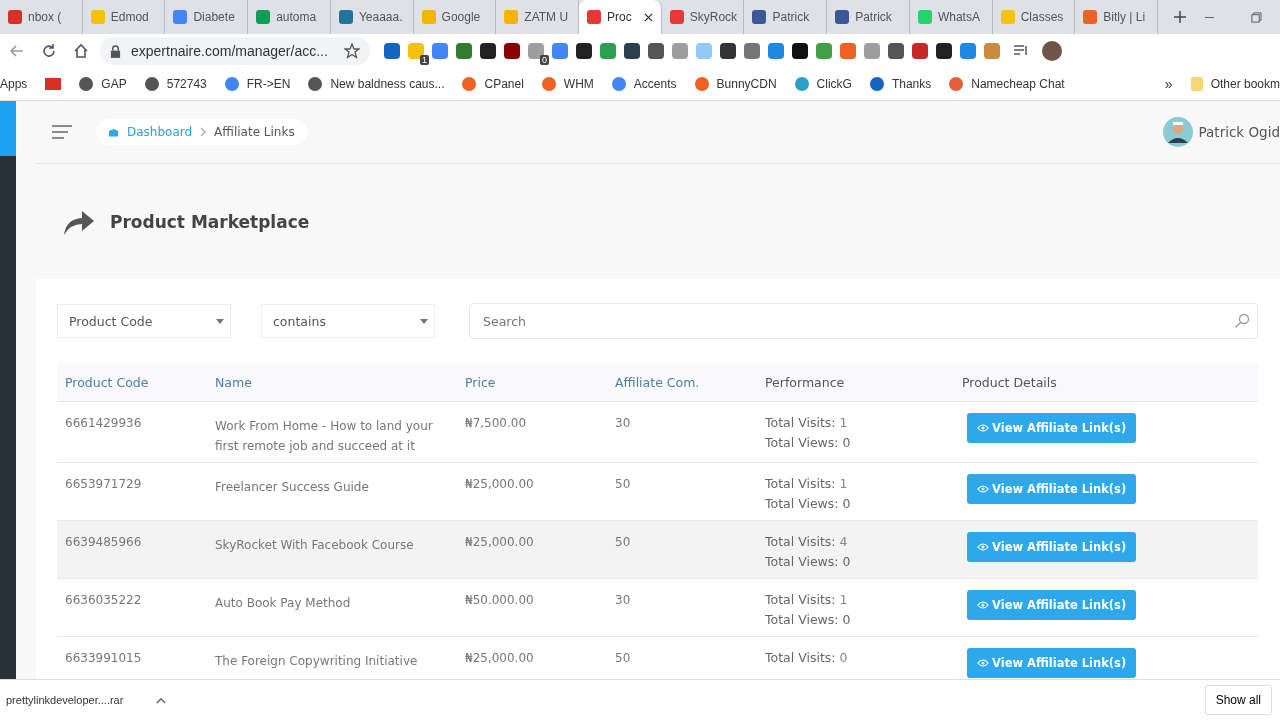 This screenshot has height=720, width=1280. I want to click on column-header: Product Code, so click(107, 382).